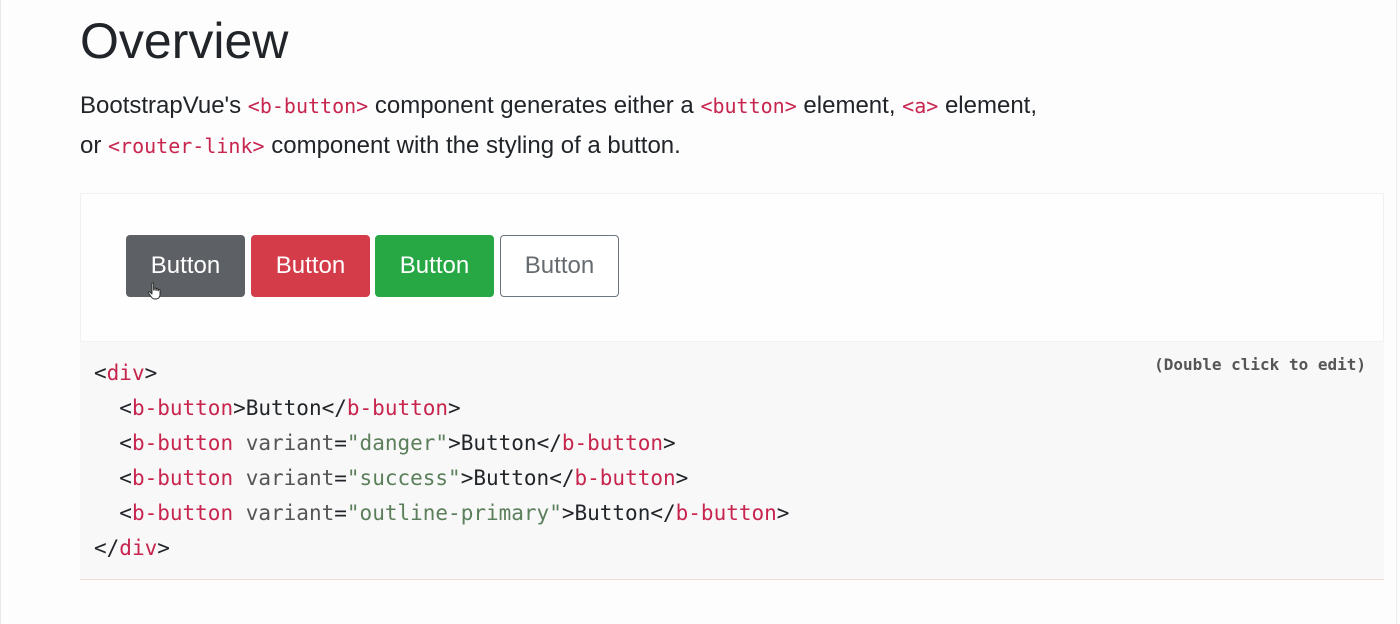 This screenshot has height=624, width=1400. I want to click on outline-primary-button: Button, so click(559, 266).